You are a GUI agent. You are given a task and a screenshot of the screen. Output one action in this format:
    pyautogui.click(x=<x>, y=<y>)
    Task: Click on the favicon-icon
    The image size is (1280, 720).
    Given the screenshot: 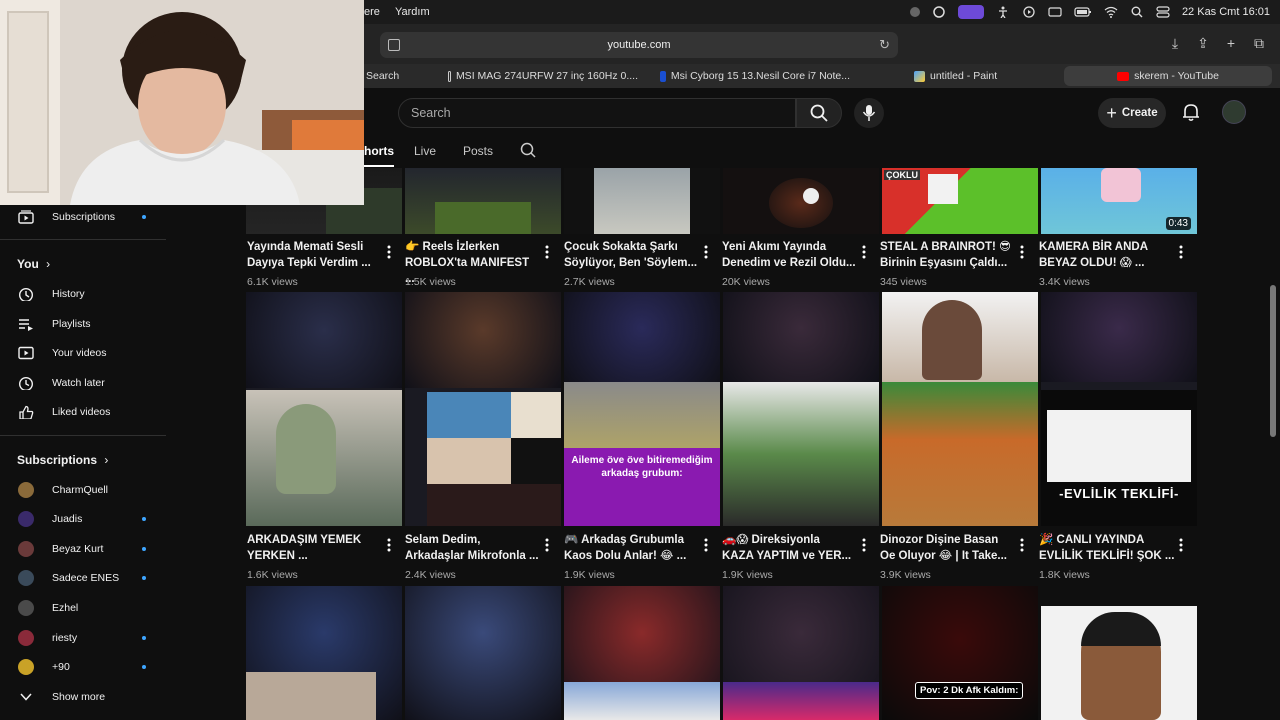 What is the action you would take?
    pyautogui.click(x=449, y=76)
    